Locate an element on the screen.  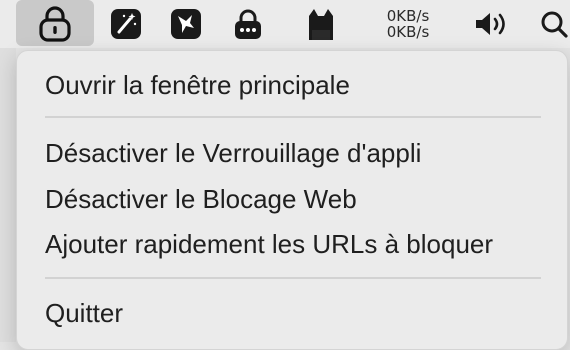
menu-item-disable-web-block: Désactiver le Blocage Web is located at coordinates (201, 199).